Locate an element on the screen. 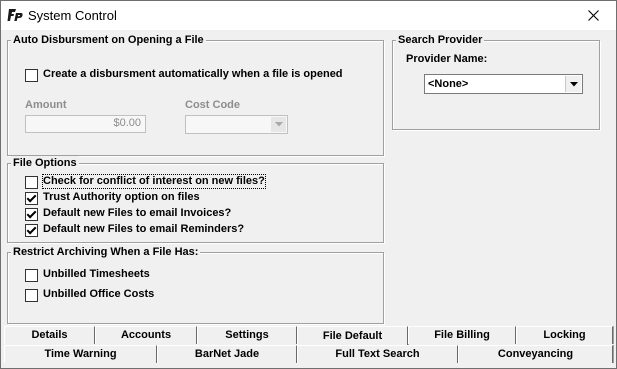 This screenshot has width=617, height=369. trust-authority-checkbox is located at coordinates (31, 198).